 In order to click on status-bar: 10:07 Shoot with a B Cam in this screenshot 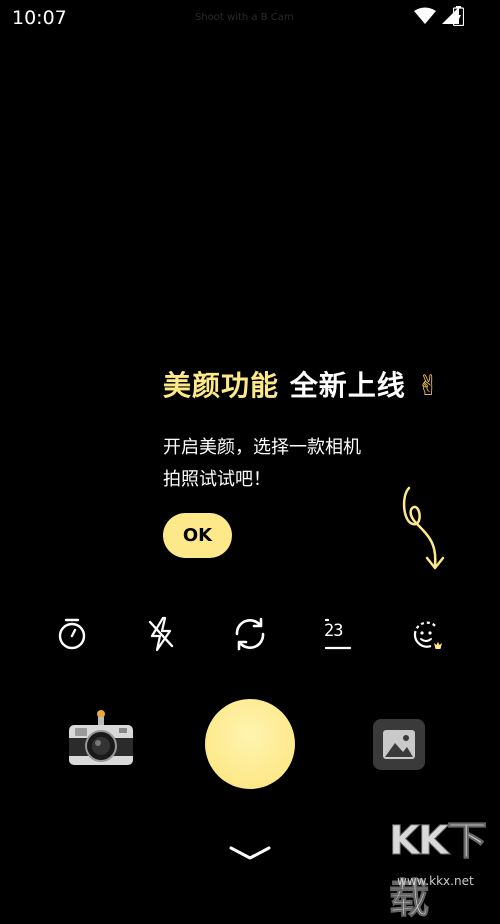, I will do `click(250, 18)`.